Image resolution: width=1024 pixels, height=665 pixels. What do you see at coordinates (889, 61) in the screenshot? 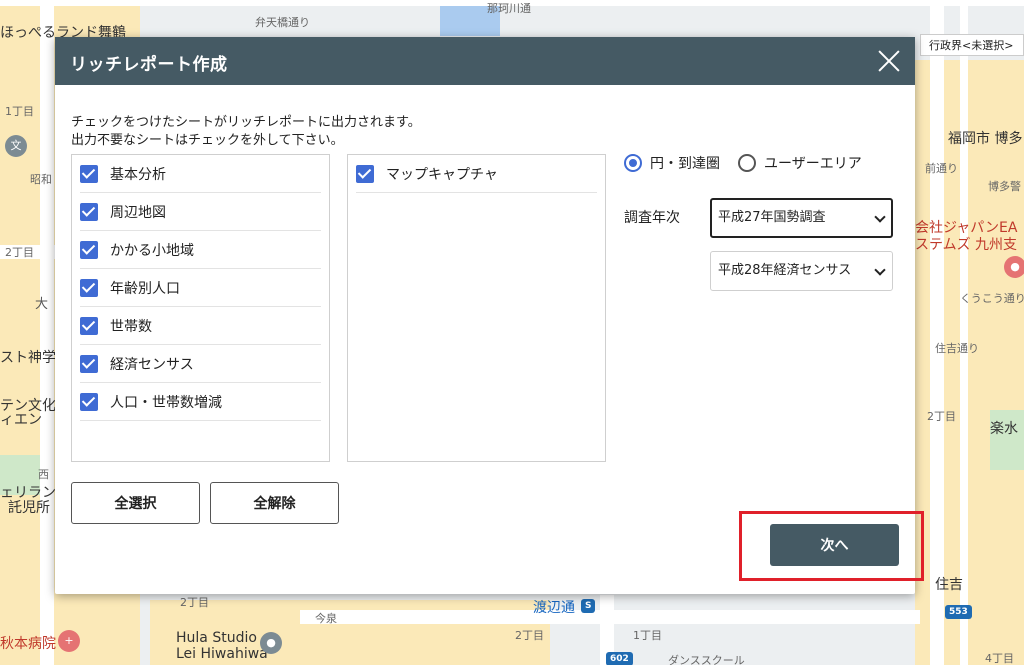
I see `close-icon` at bounding box center [889, 61].